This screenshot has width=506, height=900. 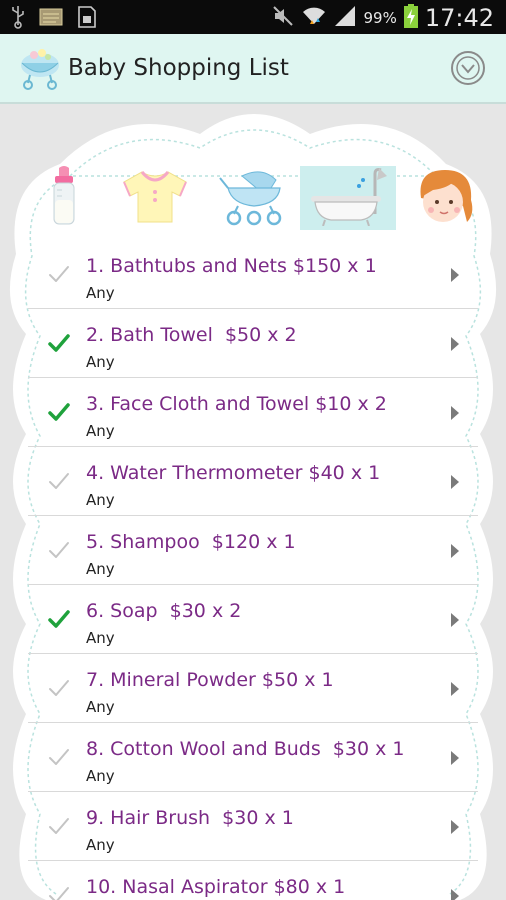 I want to click on list-item: 5. Shampoo $120 x 1 Any, so click(x=253, y=550).